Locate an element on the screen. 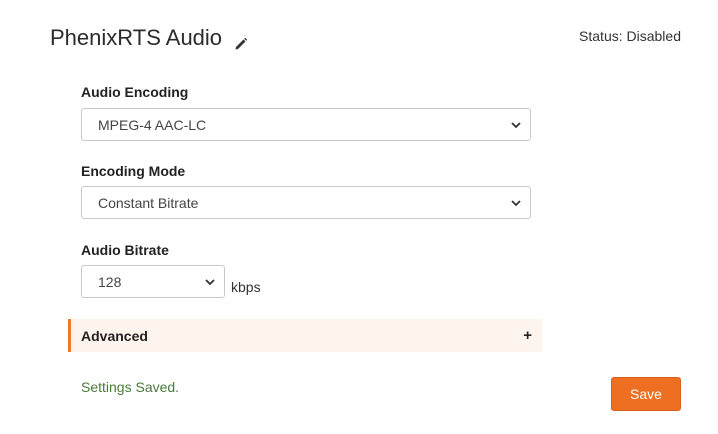 The image size is (718, 434). audio-encoding-label: Audio Encoding is located at coordinates (135, 92).